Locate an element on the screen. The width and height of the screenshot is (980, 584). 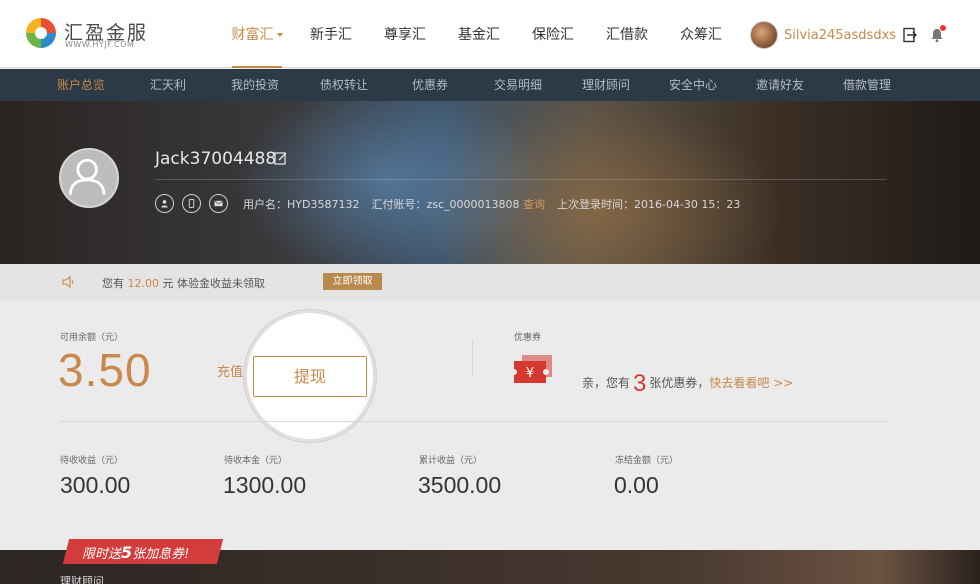
subnav-item-advisor: 理财顾问 is located at coordinates (606, 85).